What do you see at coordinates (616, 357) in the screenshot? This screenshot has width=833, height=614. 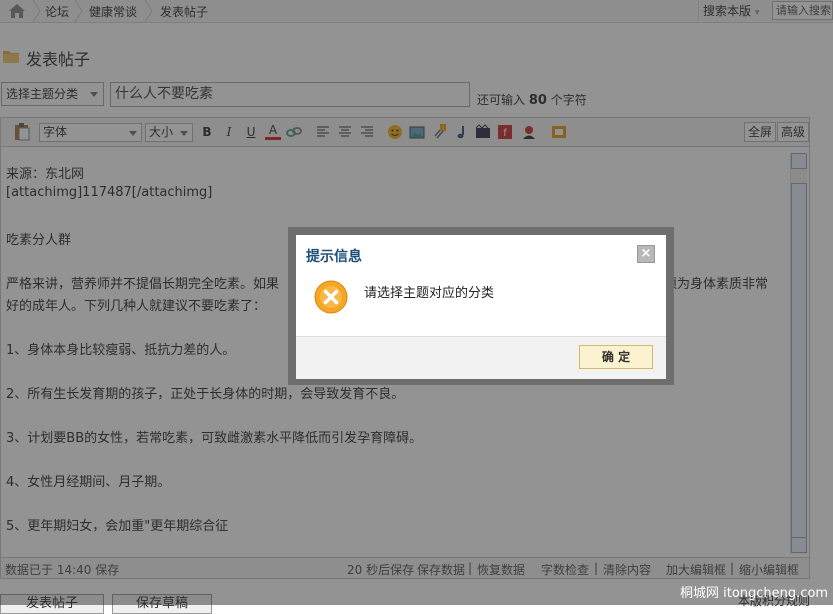 I see `ok-button: 确 定` at bounding box center [616, 357].